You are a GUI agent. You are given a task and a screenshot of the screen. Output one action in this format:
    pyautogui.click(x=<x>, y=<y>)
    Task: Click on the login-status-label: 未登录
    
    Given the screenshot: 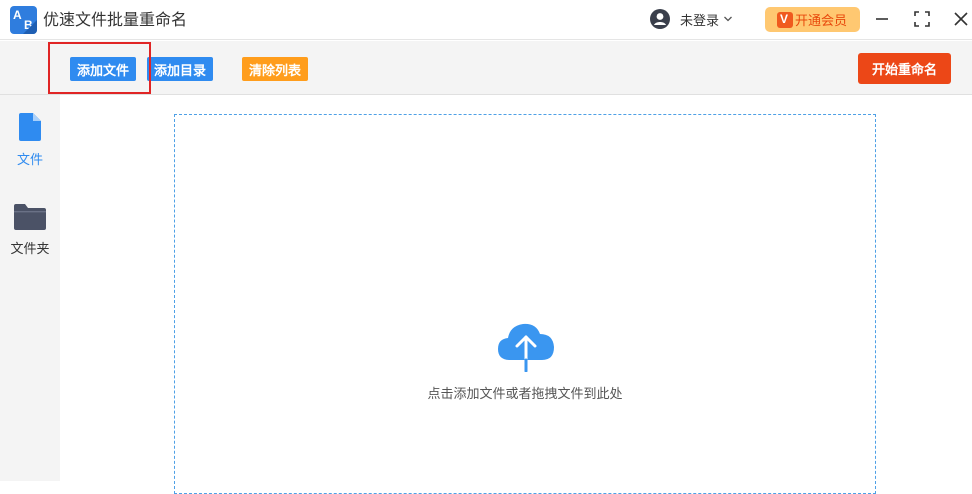 What is the action you would take?
    pyautogui.click(x=700, y=21)
    